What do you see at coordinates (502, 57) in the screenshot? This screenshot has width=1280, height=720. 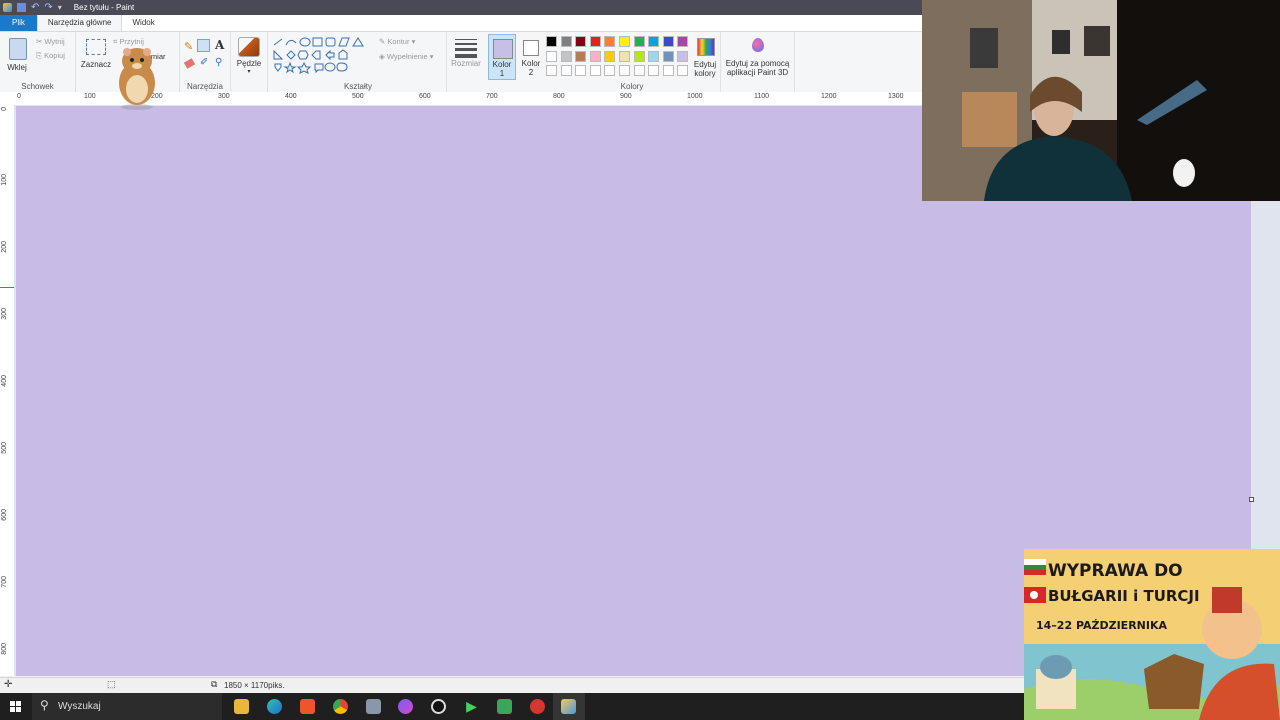 I see `color1-button: Kolor 1` at bounding box center [502, 57].